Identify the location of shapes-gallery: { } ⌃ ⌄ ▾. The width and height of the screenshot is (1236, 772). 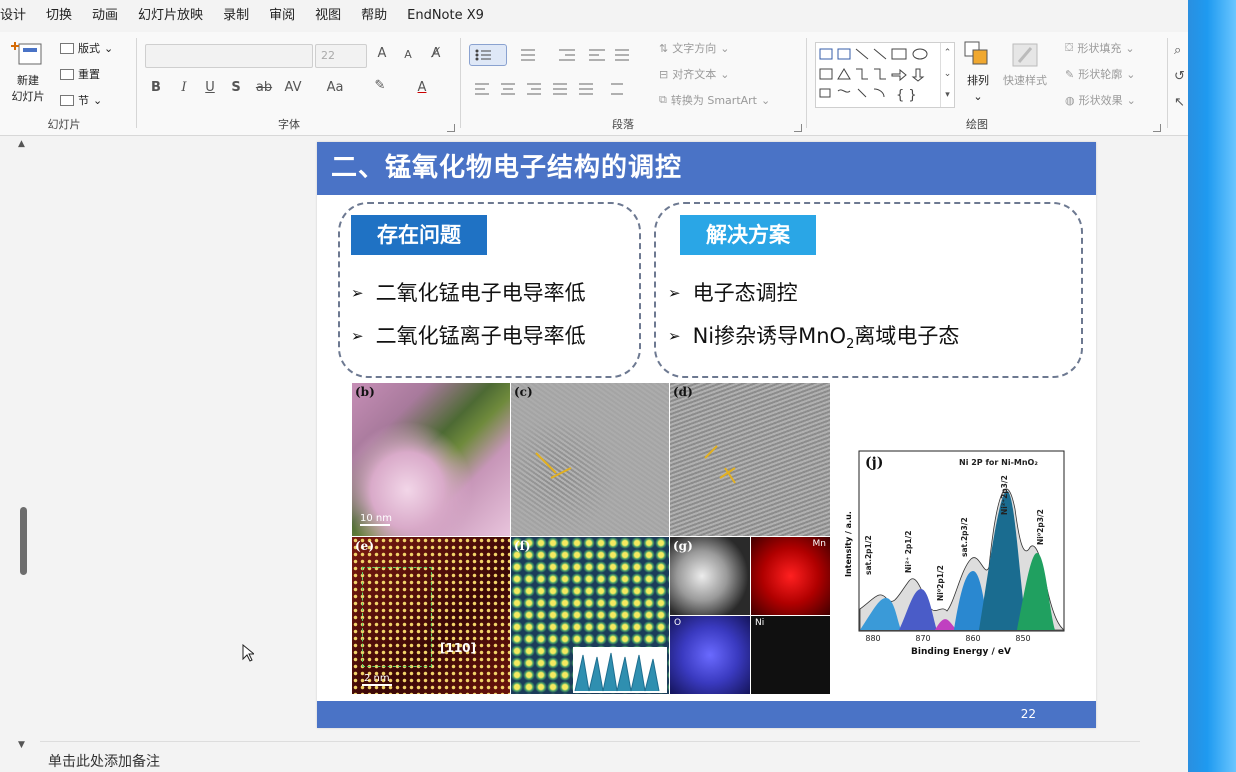
(885, 75).